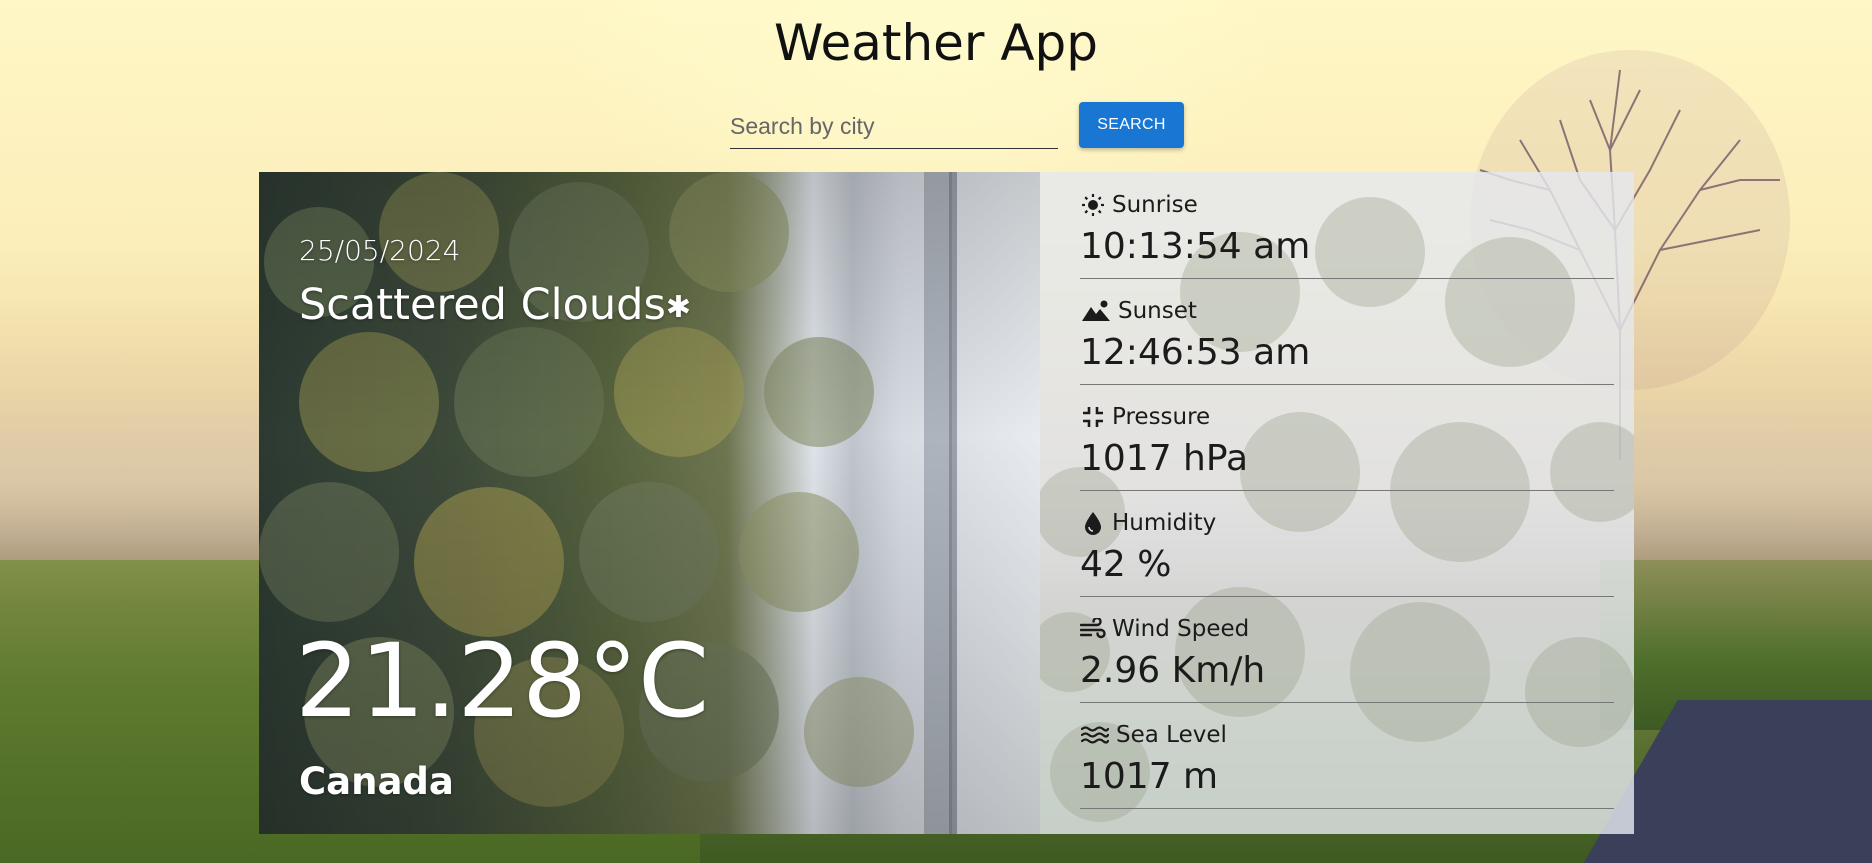  What do you see at coordinates (1347, 649) in the screenshot?
I see `stat-wind-speed: Wind Speed 2.96 Km/h` at bounding box center [1347, 649].